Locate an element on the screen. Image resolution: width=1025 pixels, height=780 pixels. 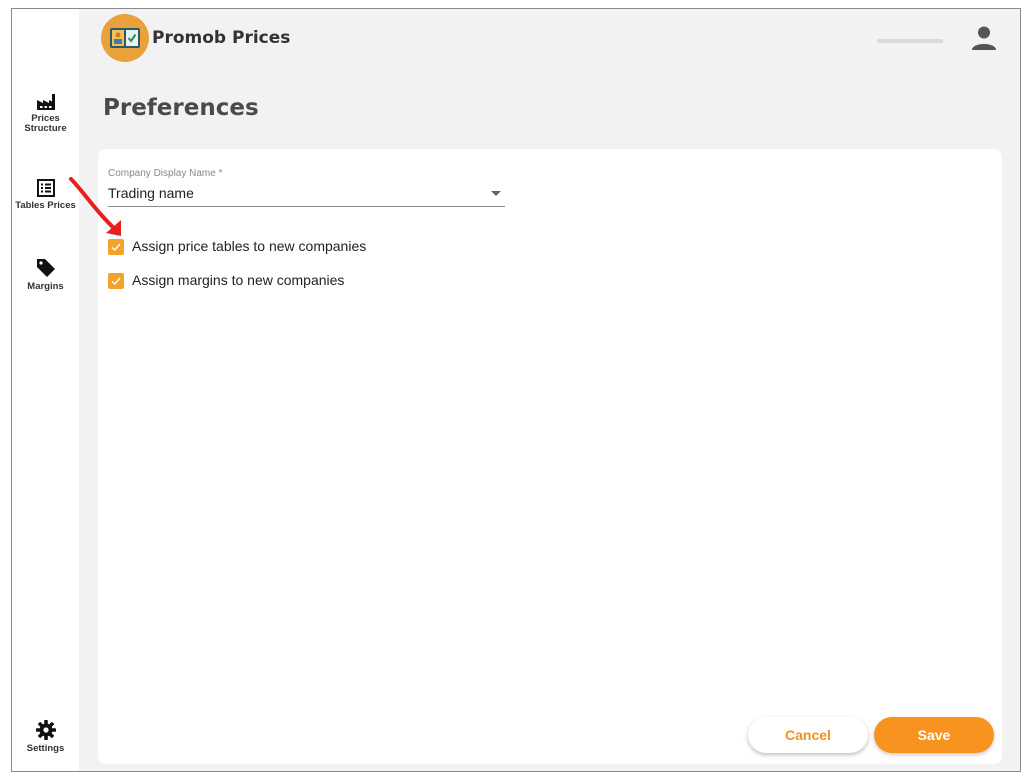
company-display-name-select: Trading name is located at coordinates (306, 195).